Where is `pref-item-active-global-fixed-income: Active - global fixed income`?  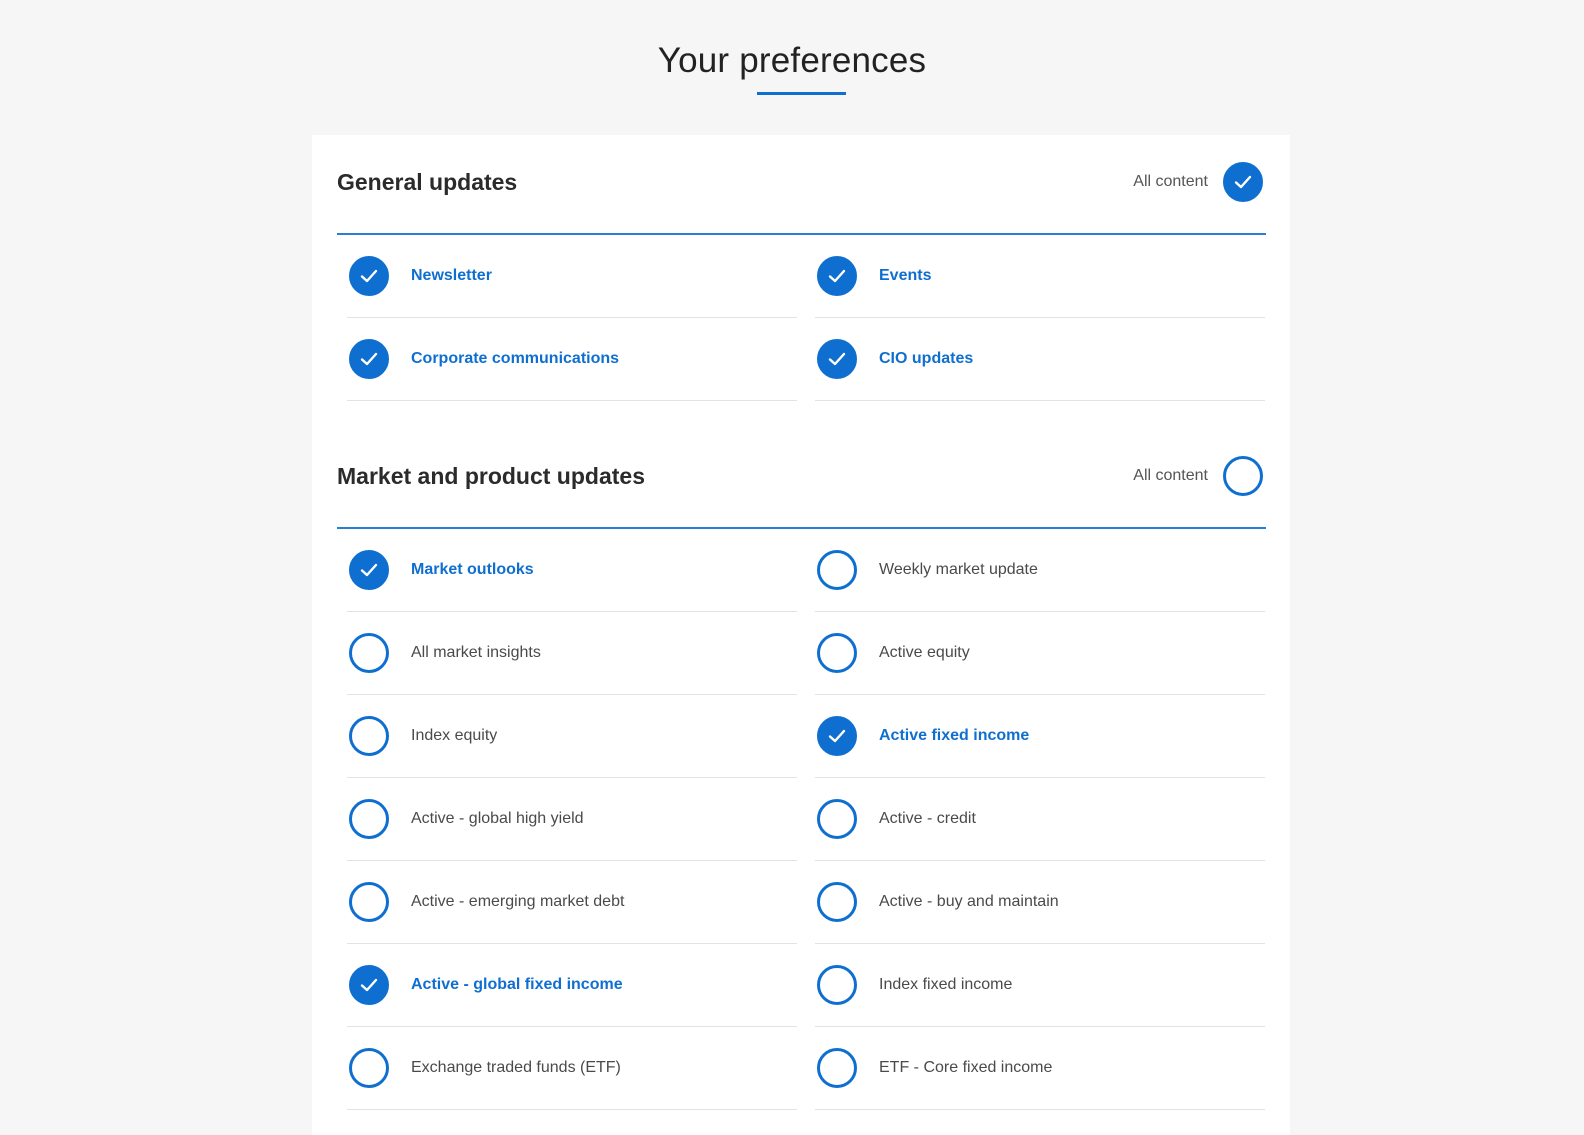
pref-item-active-global-fixed-income: Active - global fixed income is located at coordinates (572, 985).